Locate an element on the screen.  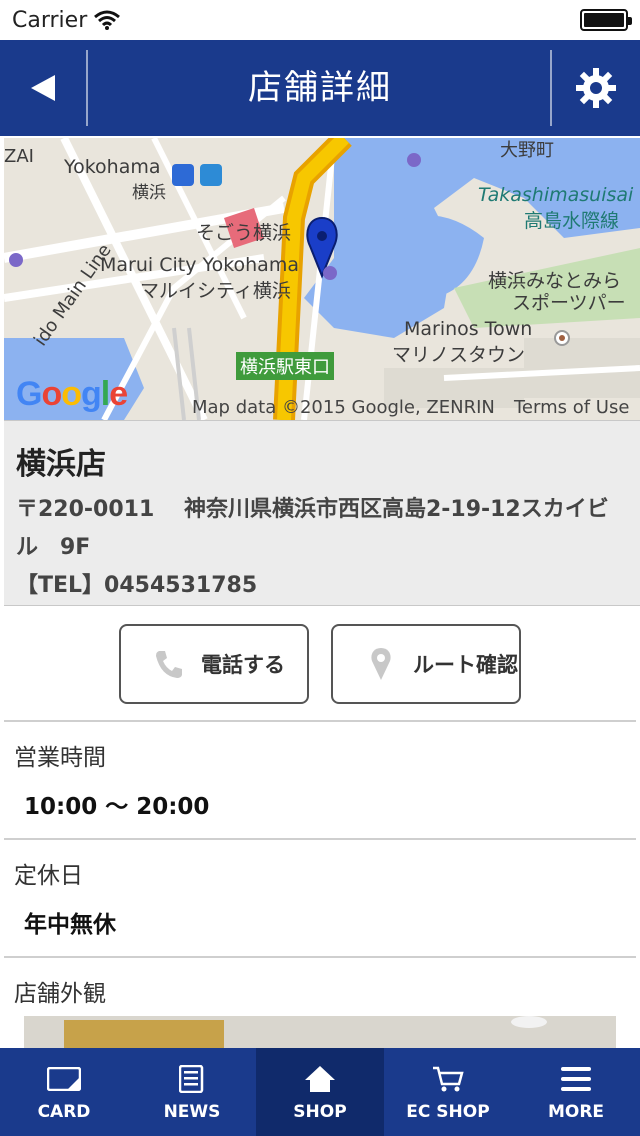
map-label-nomachi: 大野町 is located at coordinates (527, 150).